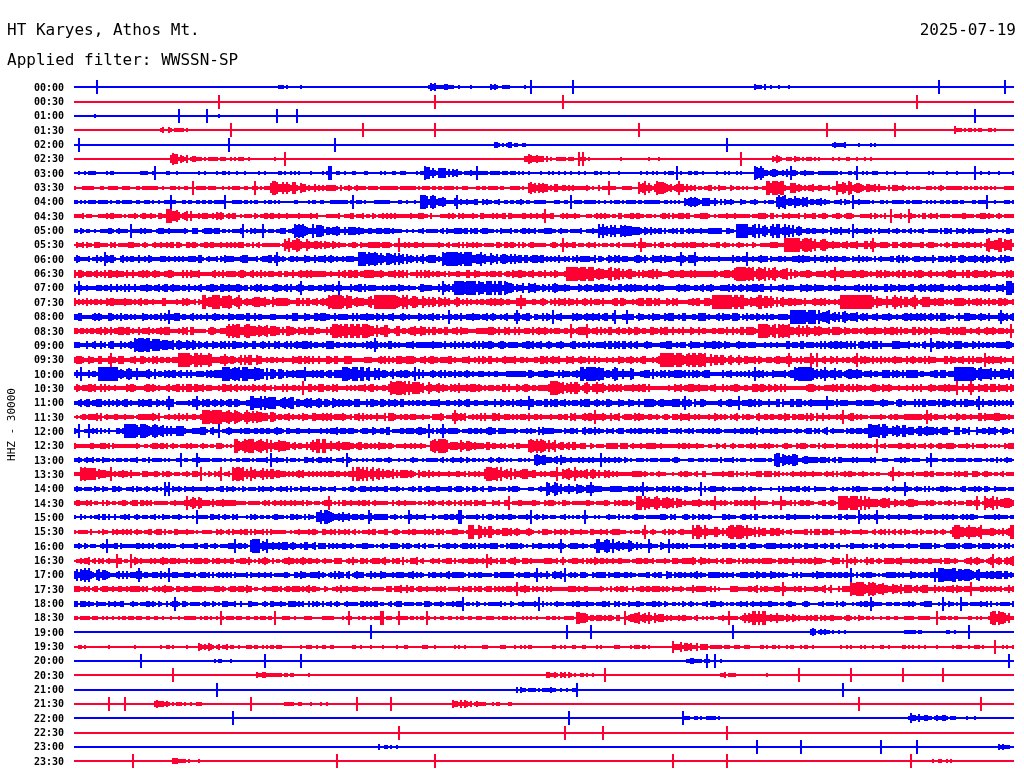 This screenshot has width=1024, height=780. I want to click on time-label: 19:00, so click(48, 632).